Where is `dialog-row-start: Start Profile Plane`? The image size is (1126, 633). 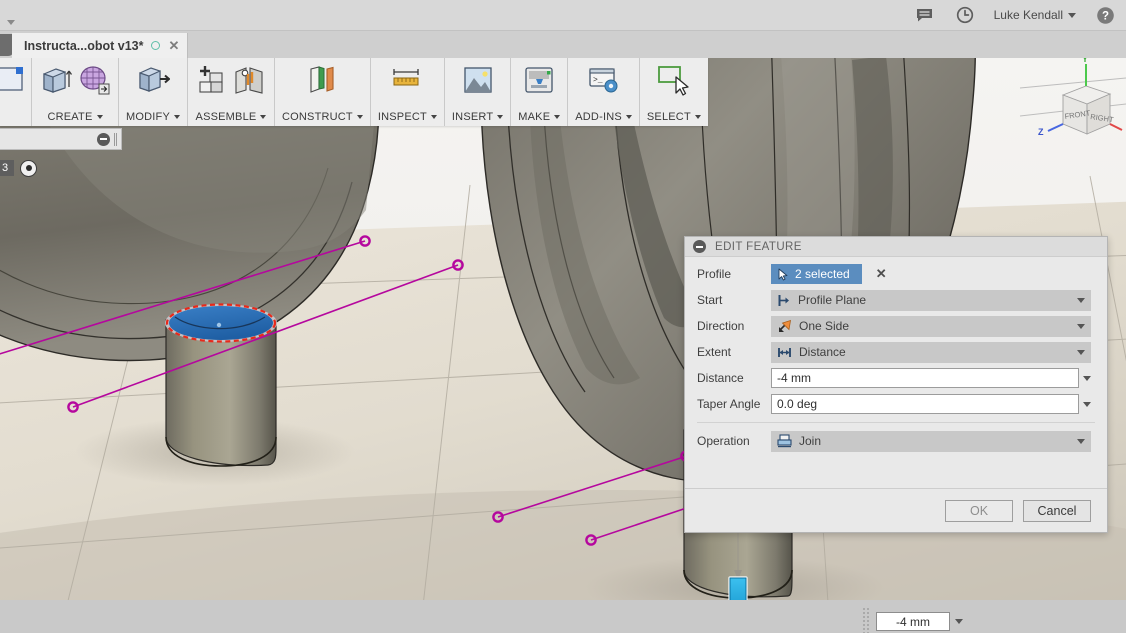
dialog-row-start: Start Profile Plane is located at coordinates (896, 300).